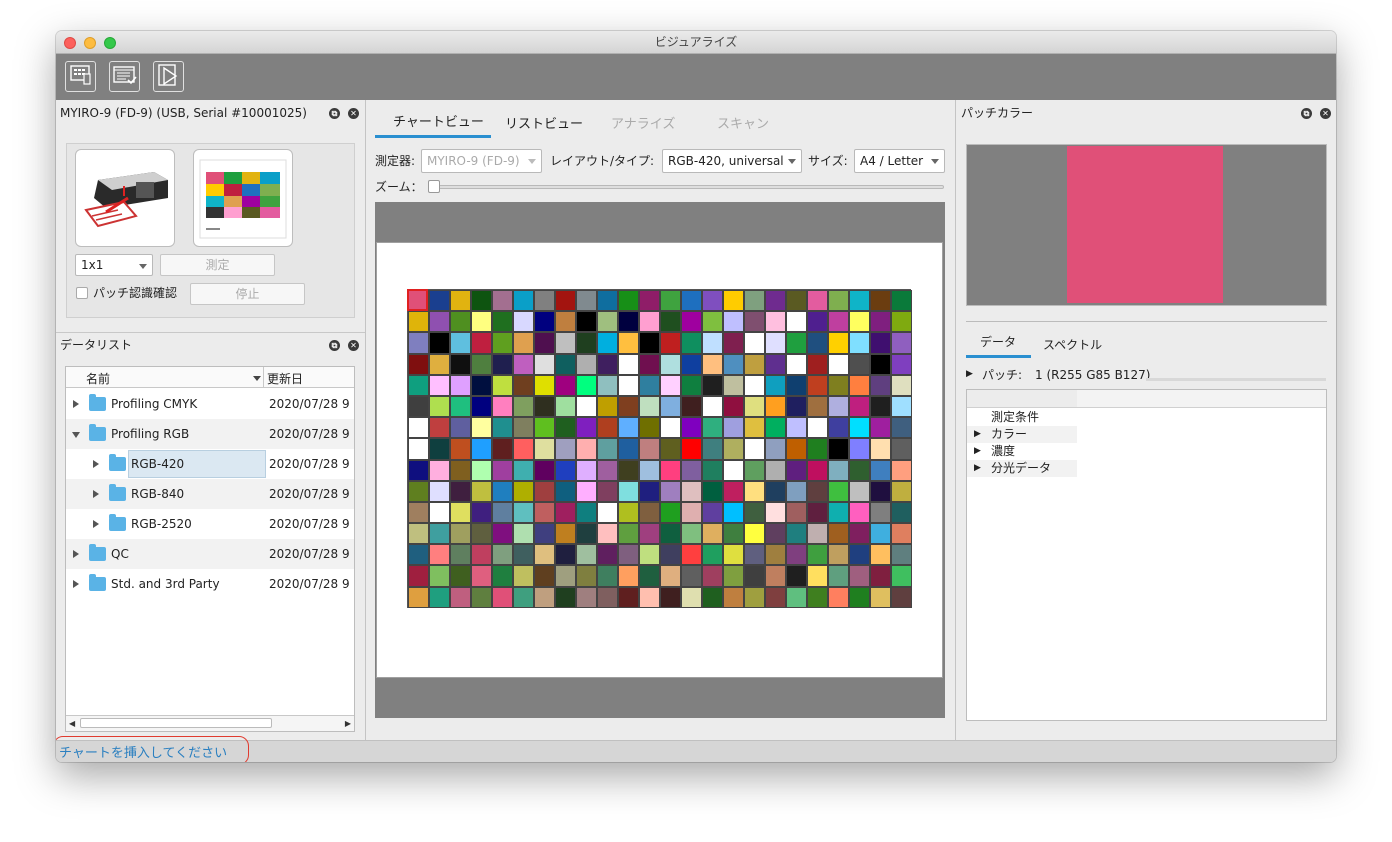  Describe the element at coordinates (285, 378) in the screenshot. I see `col-updated: 更新日` at that location.